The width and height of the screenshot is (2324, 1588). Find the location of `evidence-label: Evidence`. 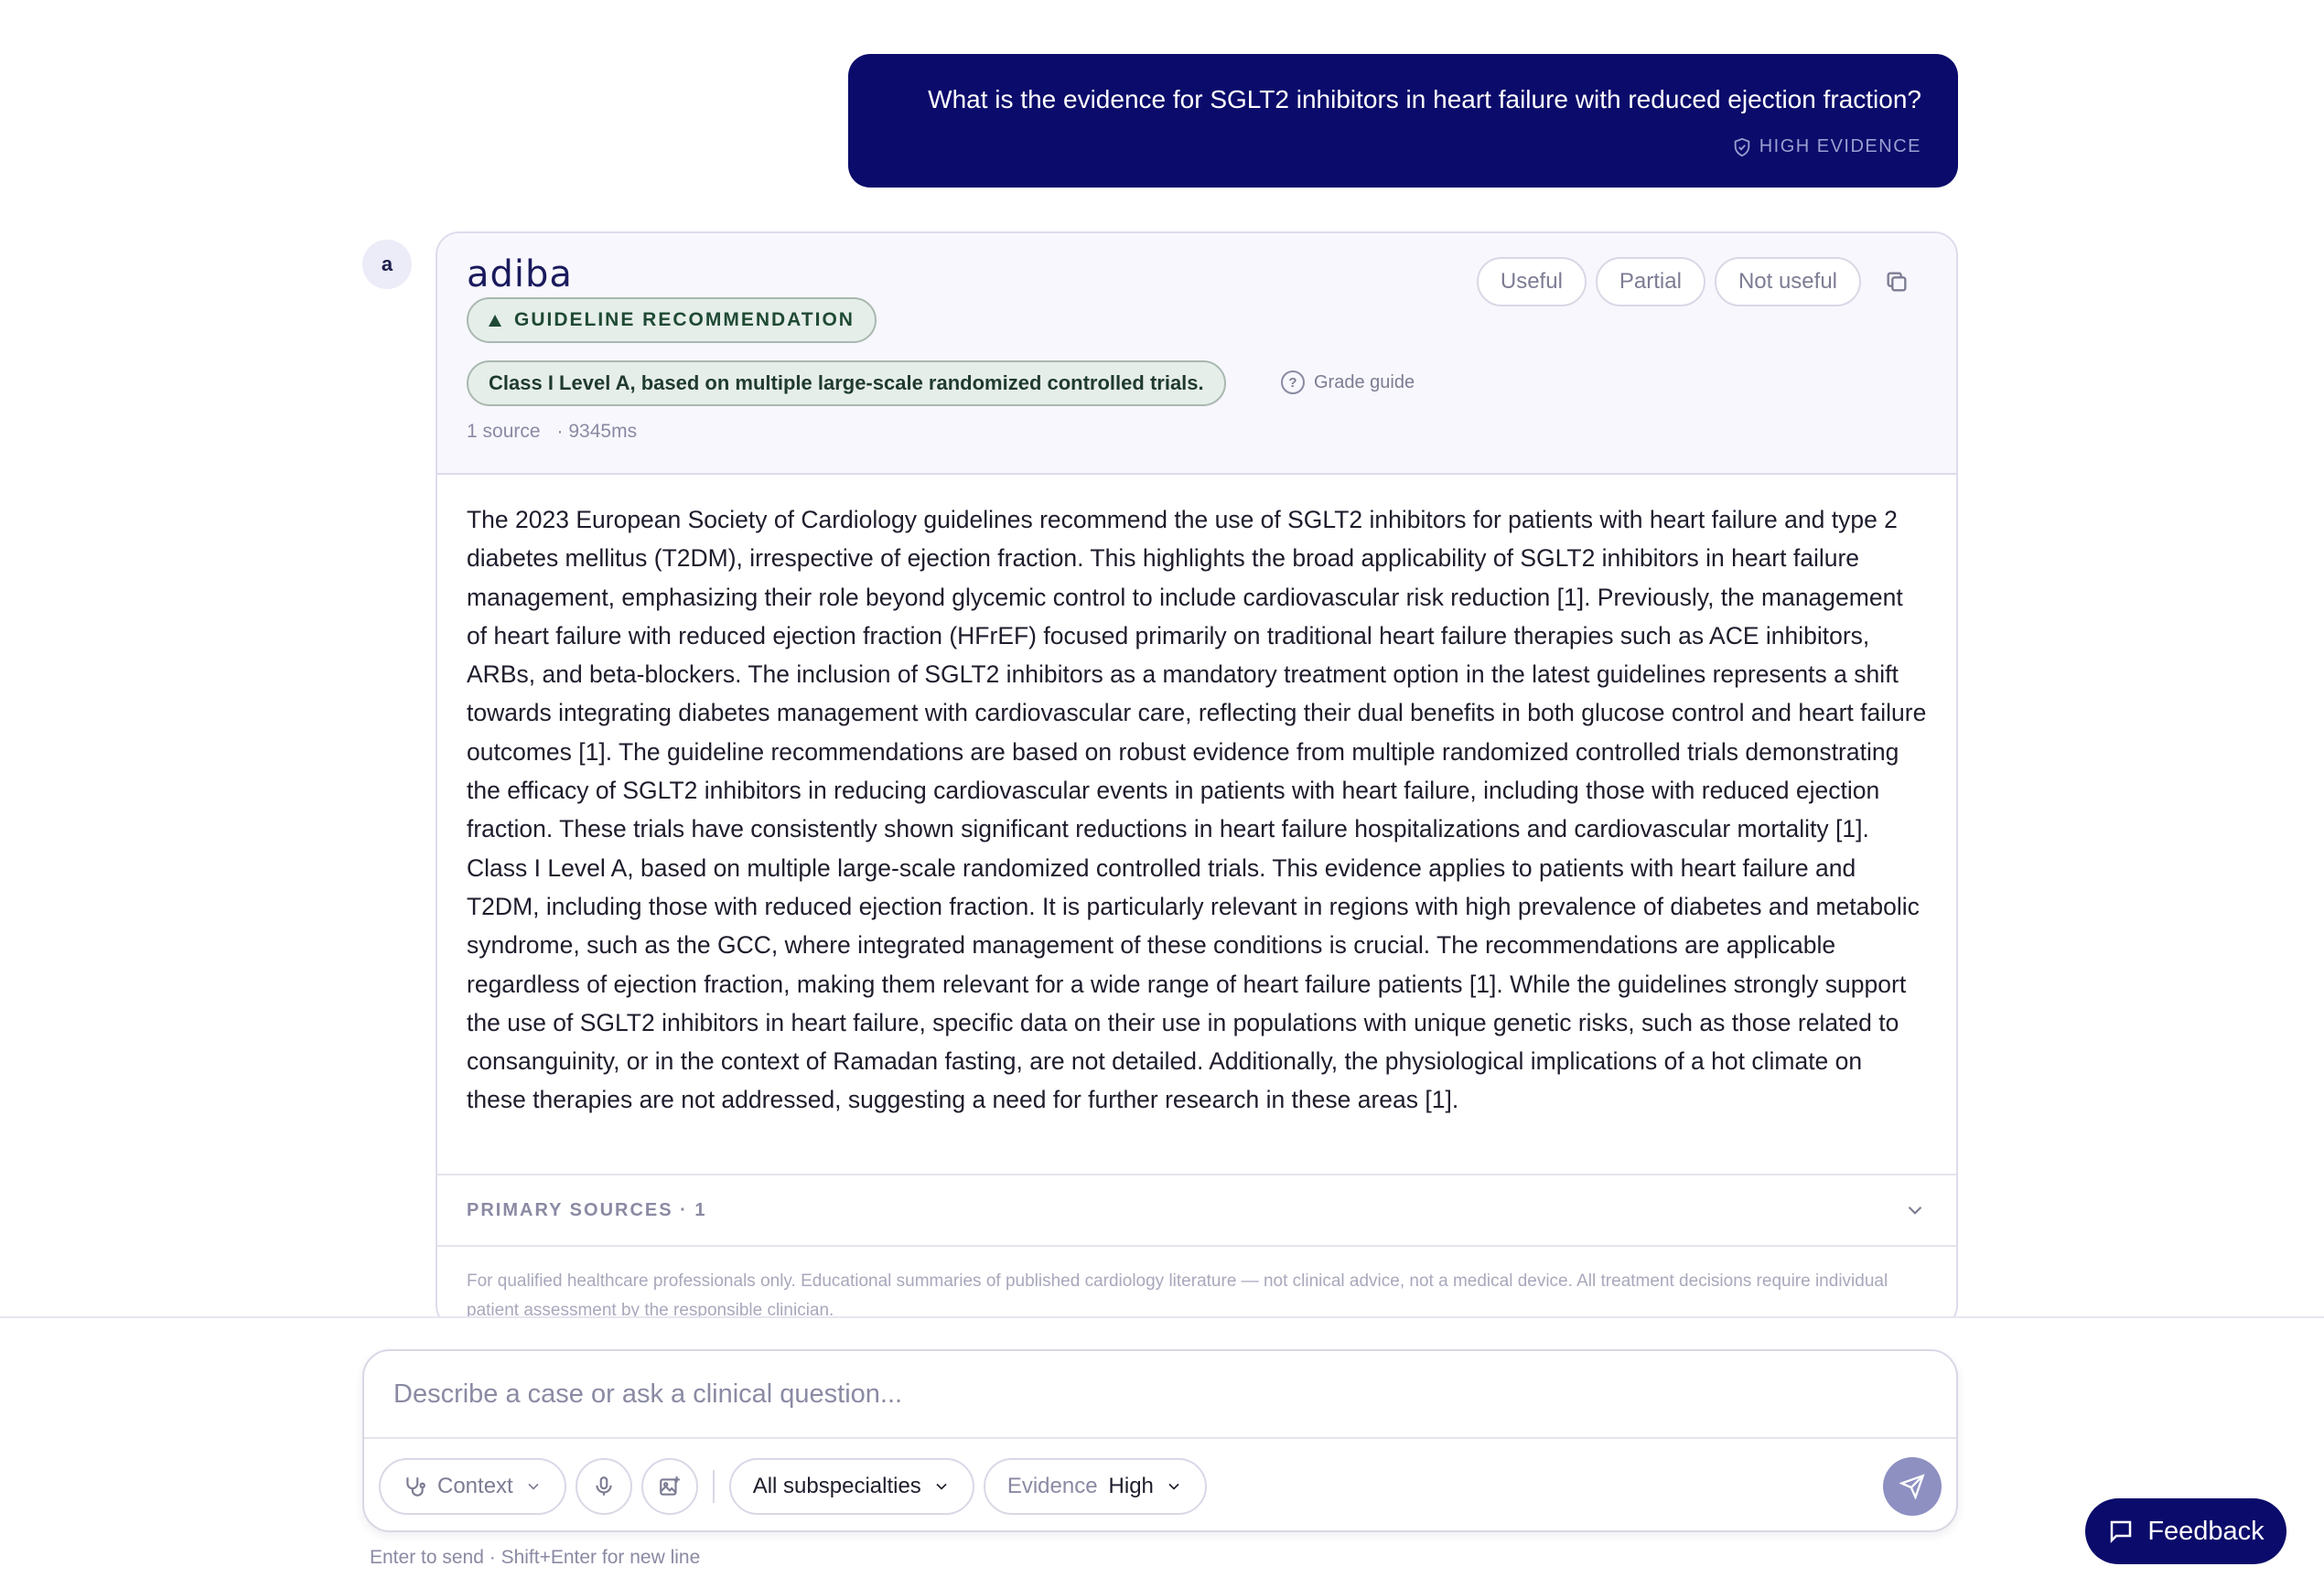

evidence-label: Evidence is located at coordinates (1052, 1486).